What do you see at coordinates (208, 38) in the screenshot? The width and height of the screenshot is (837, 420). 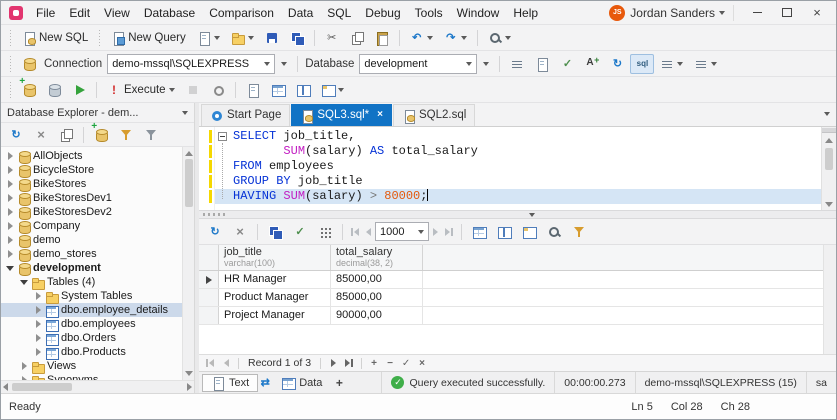 I see `new-document-button` at bounding box center [208, 38].